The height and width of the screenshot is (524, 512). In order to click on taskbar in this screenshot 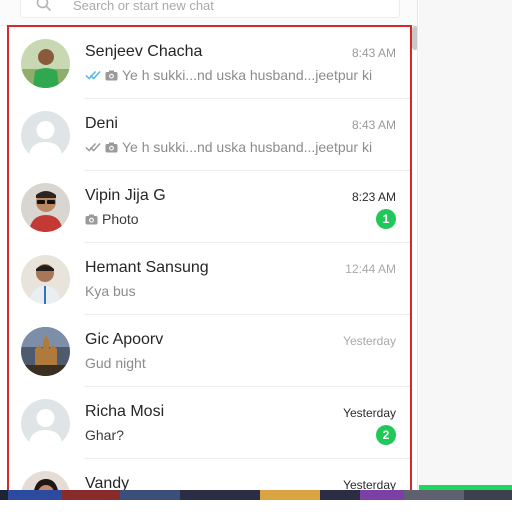, I will do `click(256, 507)`.